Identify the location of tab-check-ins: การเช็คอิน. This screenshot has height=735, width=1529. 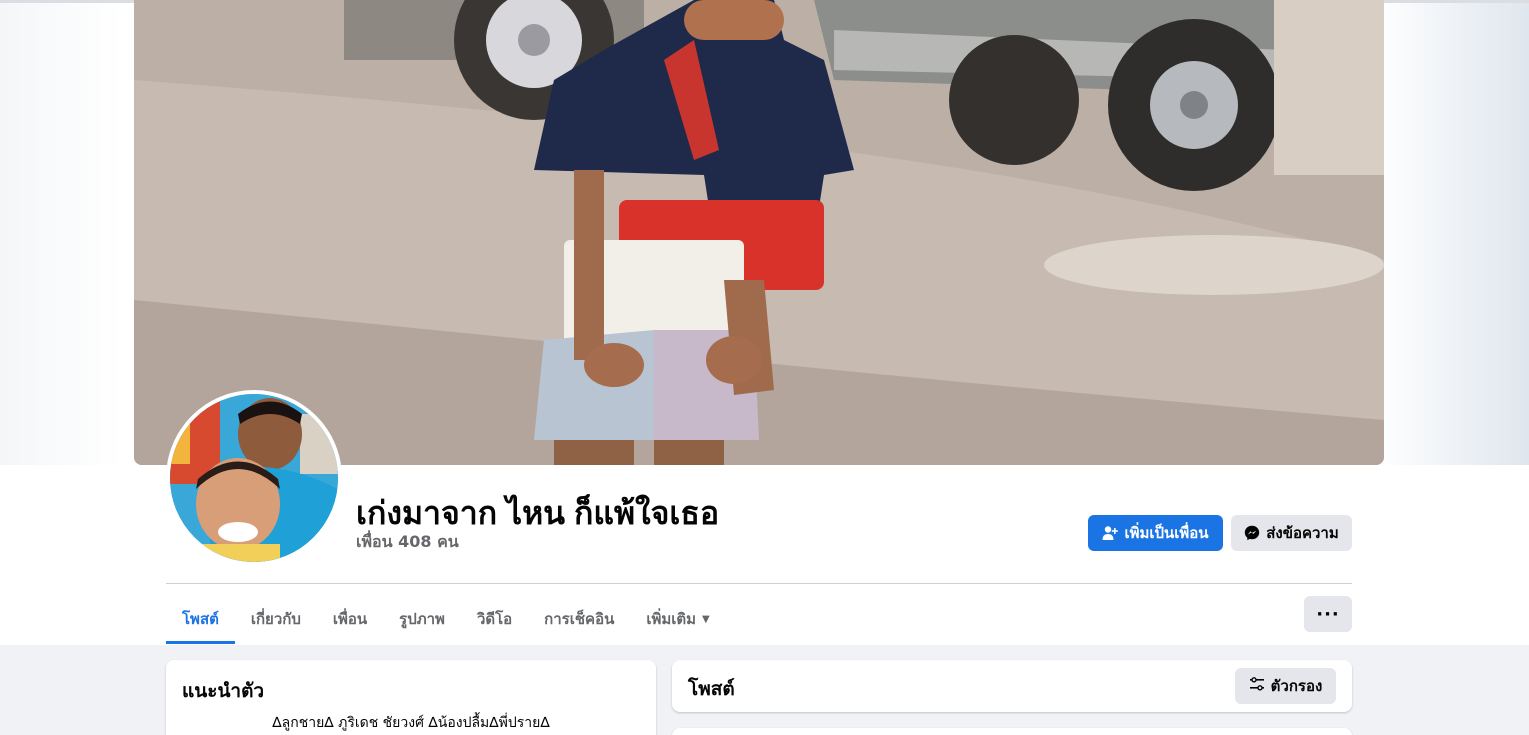
(579, 619).